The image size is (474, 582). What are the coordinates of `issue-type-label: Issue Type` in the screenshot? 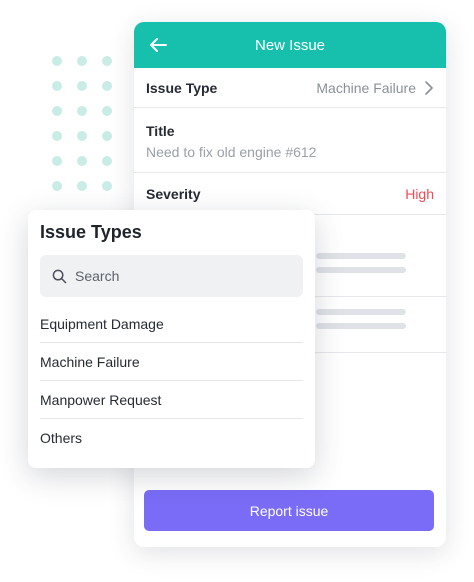 It's located at (182, 87).